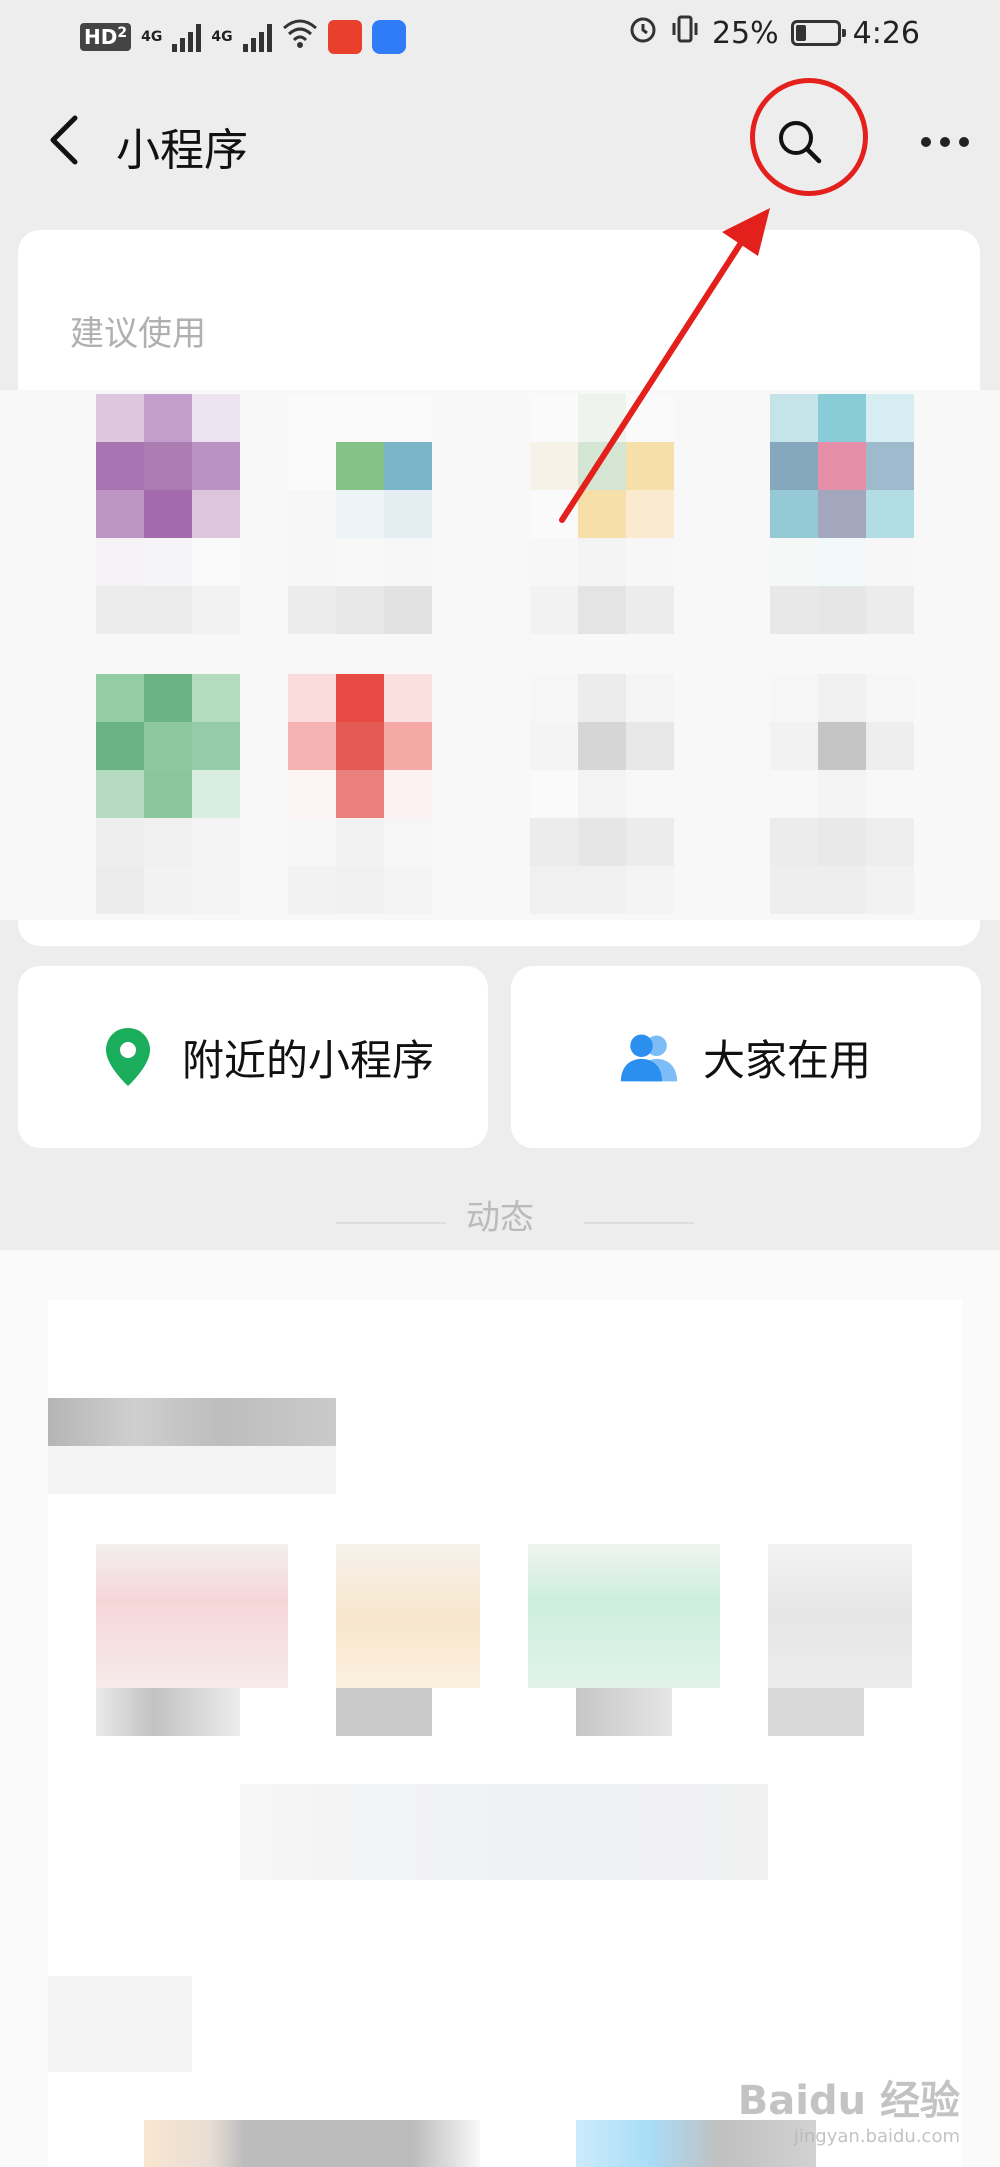 Image resolution: width=1000 pixels, height=2167 pixels. I want to click on vibrate-icon, so click(685, 33).